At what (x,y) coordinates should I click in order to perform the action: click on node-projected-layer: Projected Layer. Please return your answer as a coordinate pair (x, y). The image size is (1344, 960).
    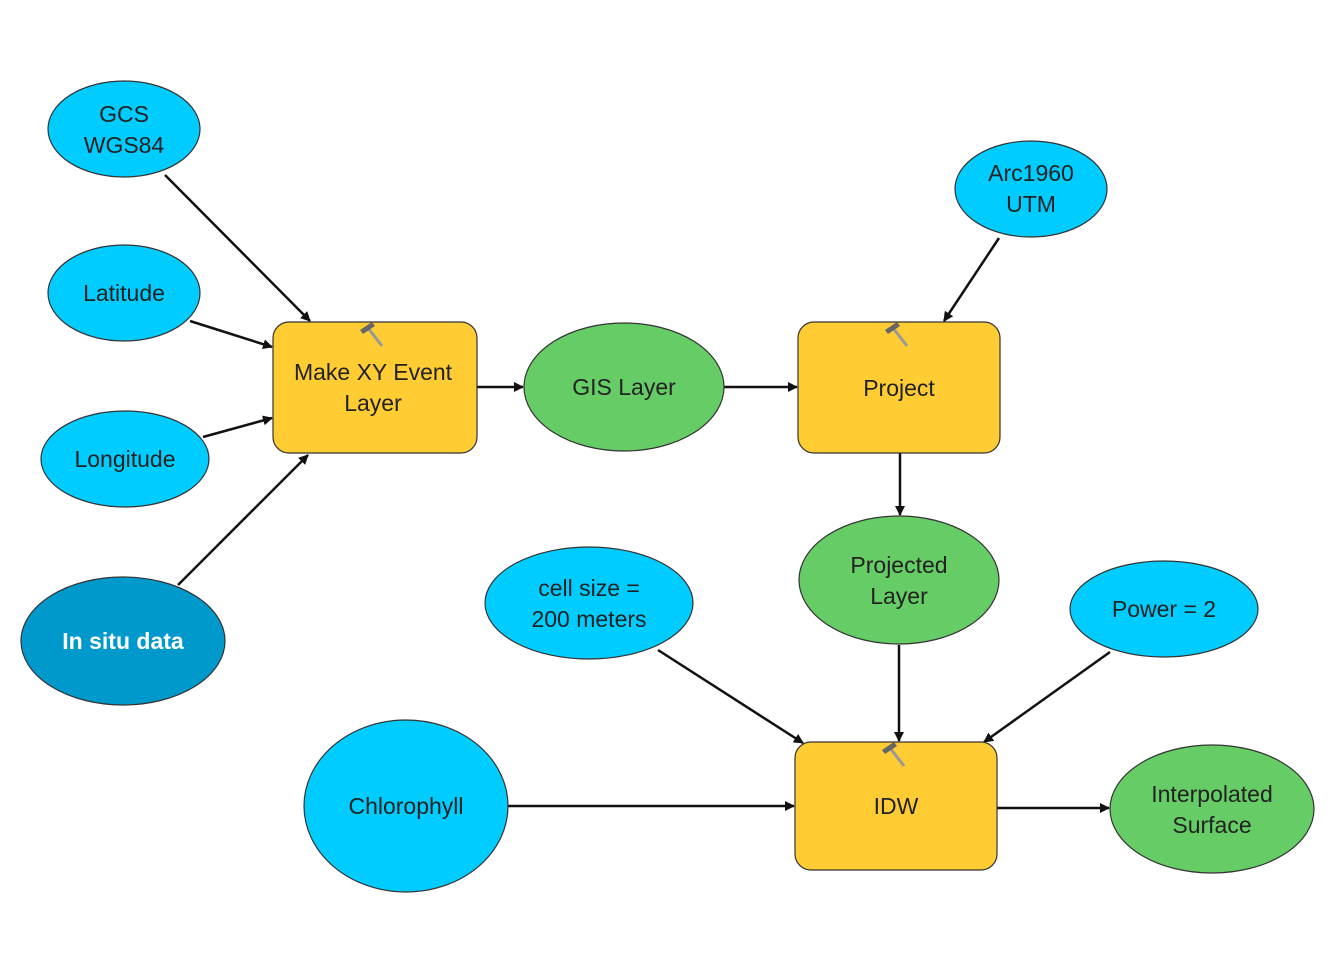
    Looking at the image, I should click on (899, 580).